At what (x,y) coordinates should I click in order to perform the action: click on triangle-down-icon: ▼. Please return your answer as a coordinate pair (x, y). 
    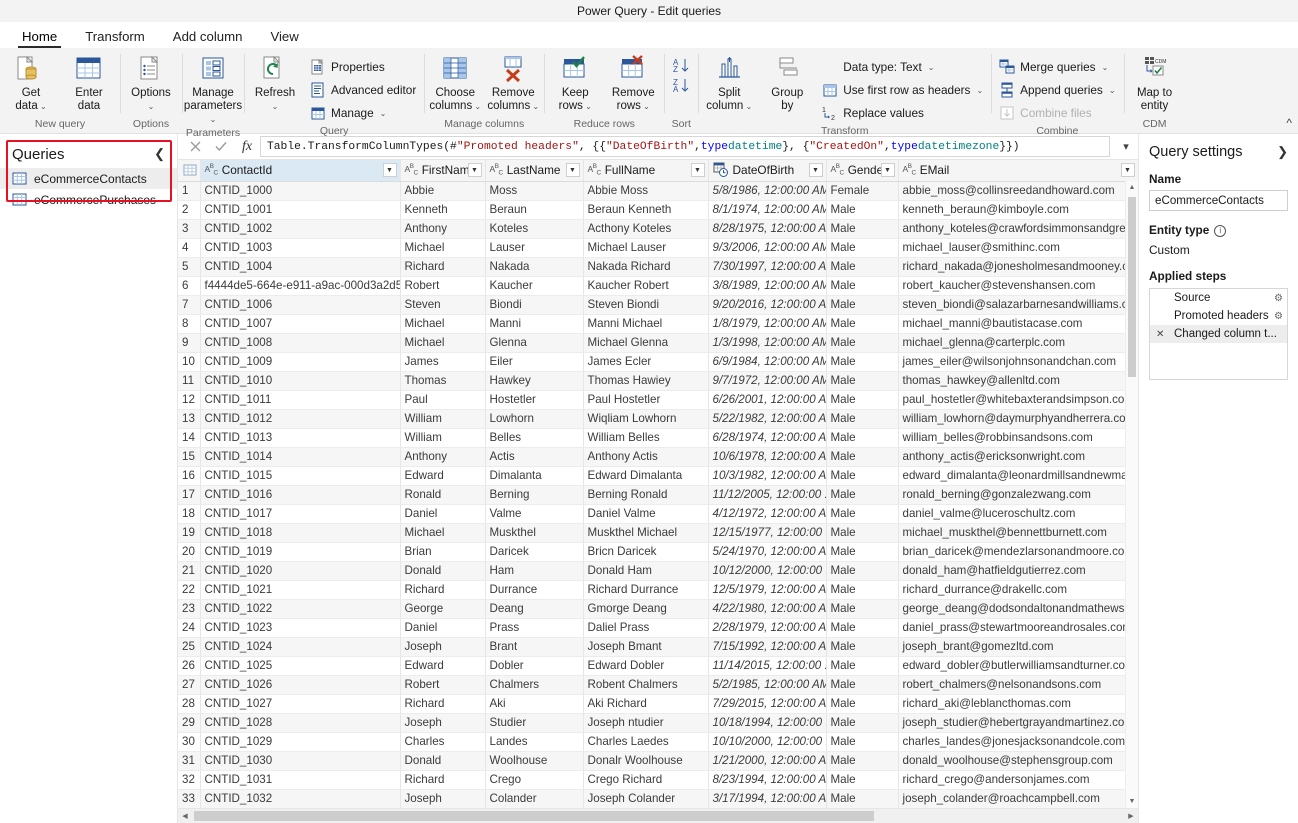
    Looking at the image, I should click on (1132, 801).